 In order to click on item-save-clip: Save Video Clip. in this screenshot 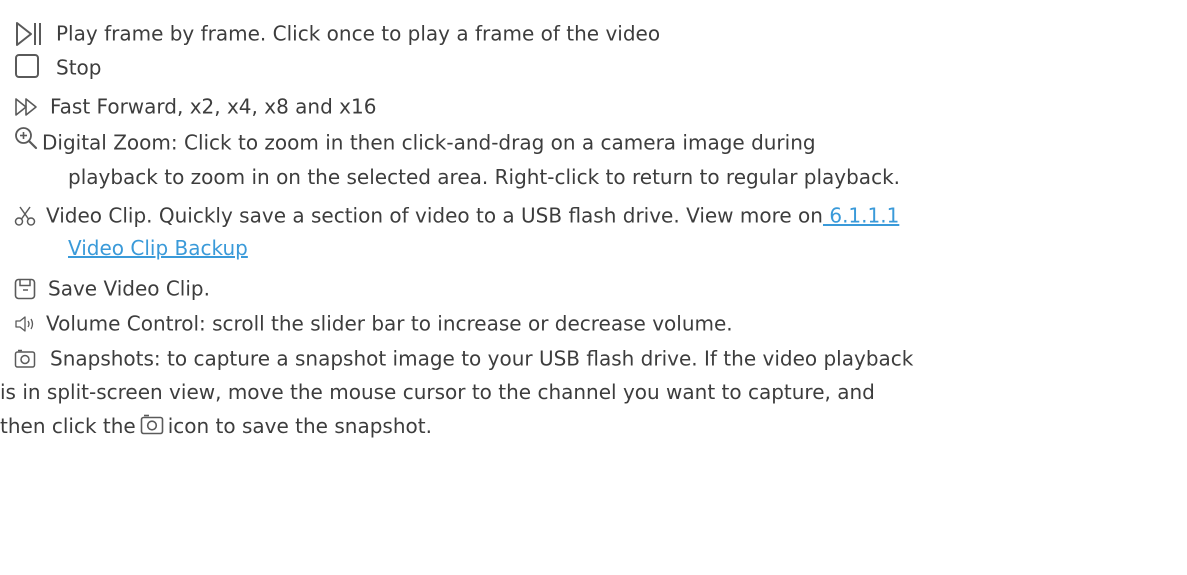, I will do `click(596, 288)`.